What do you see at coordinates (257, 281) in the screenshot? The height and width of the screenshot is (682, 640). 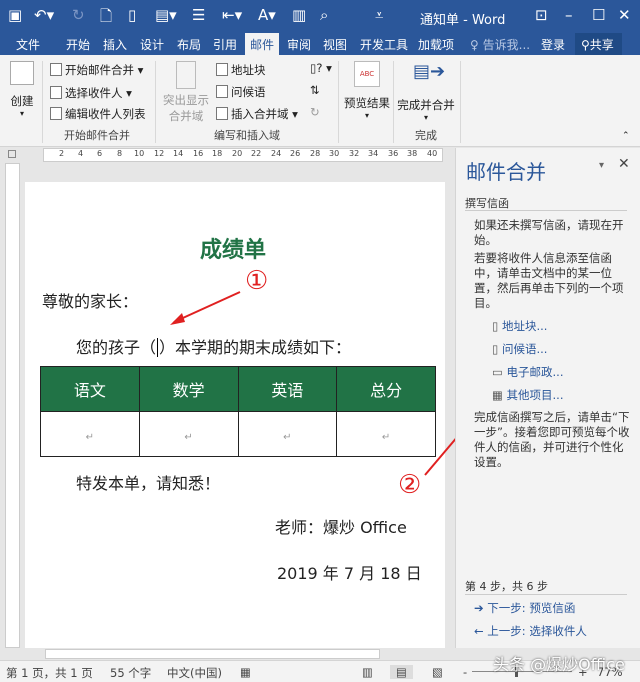 I see `annotation-1: ①` at bounding box center [257, 281].